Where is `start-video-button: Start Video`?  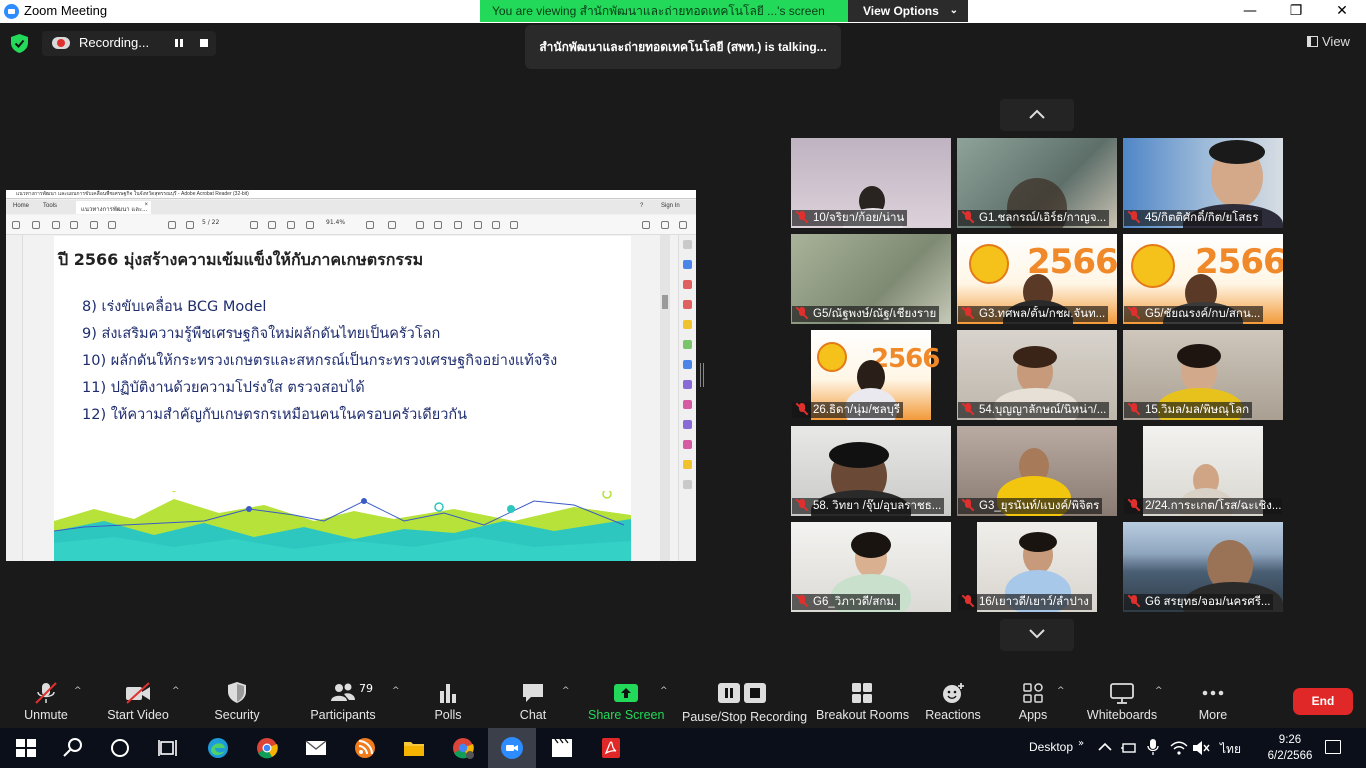
start-video-button: Start Video is located at coordinates (138, 700).